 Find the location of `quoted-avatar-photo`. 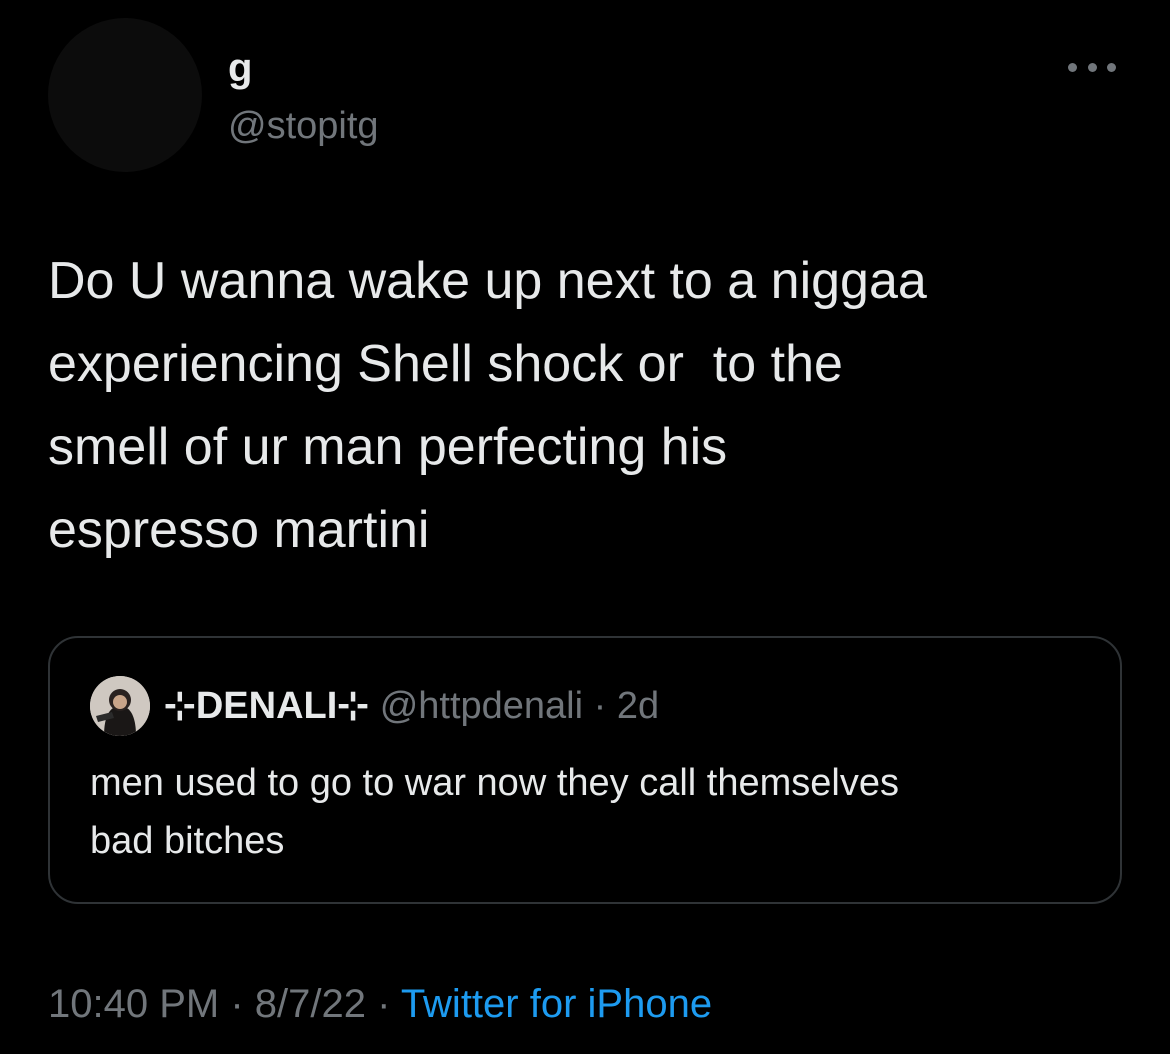

quoted-avatar-photo is located at coordinates (120, 706).